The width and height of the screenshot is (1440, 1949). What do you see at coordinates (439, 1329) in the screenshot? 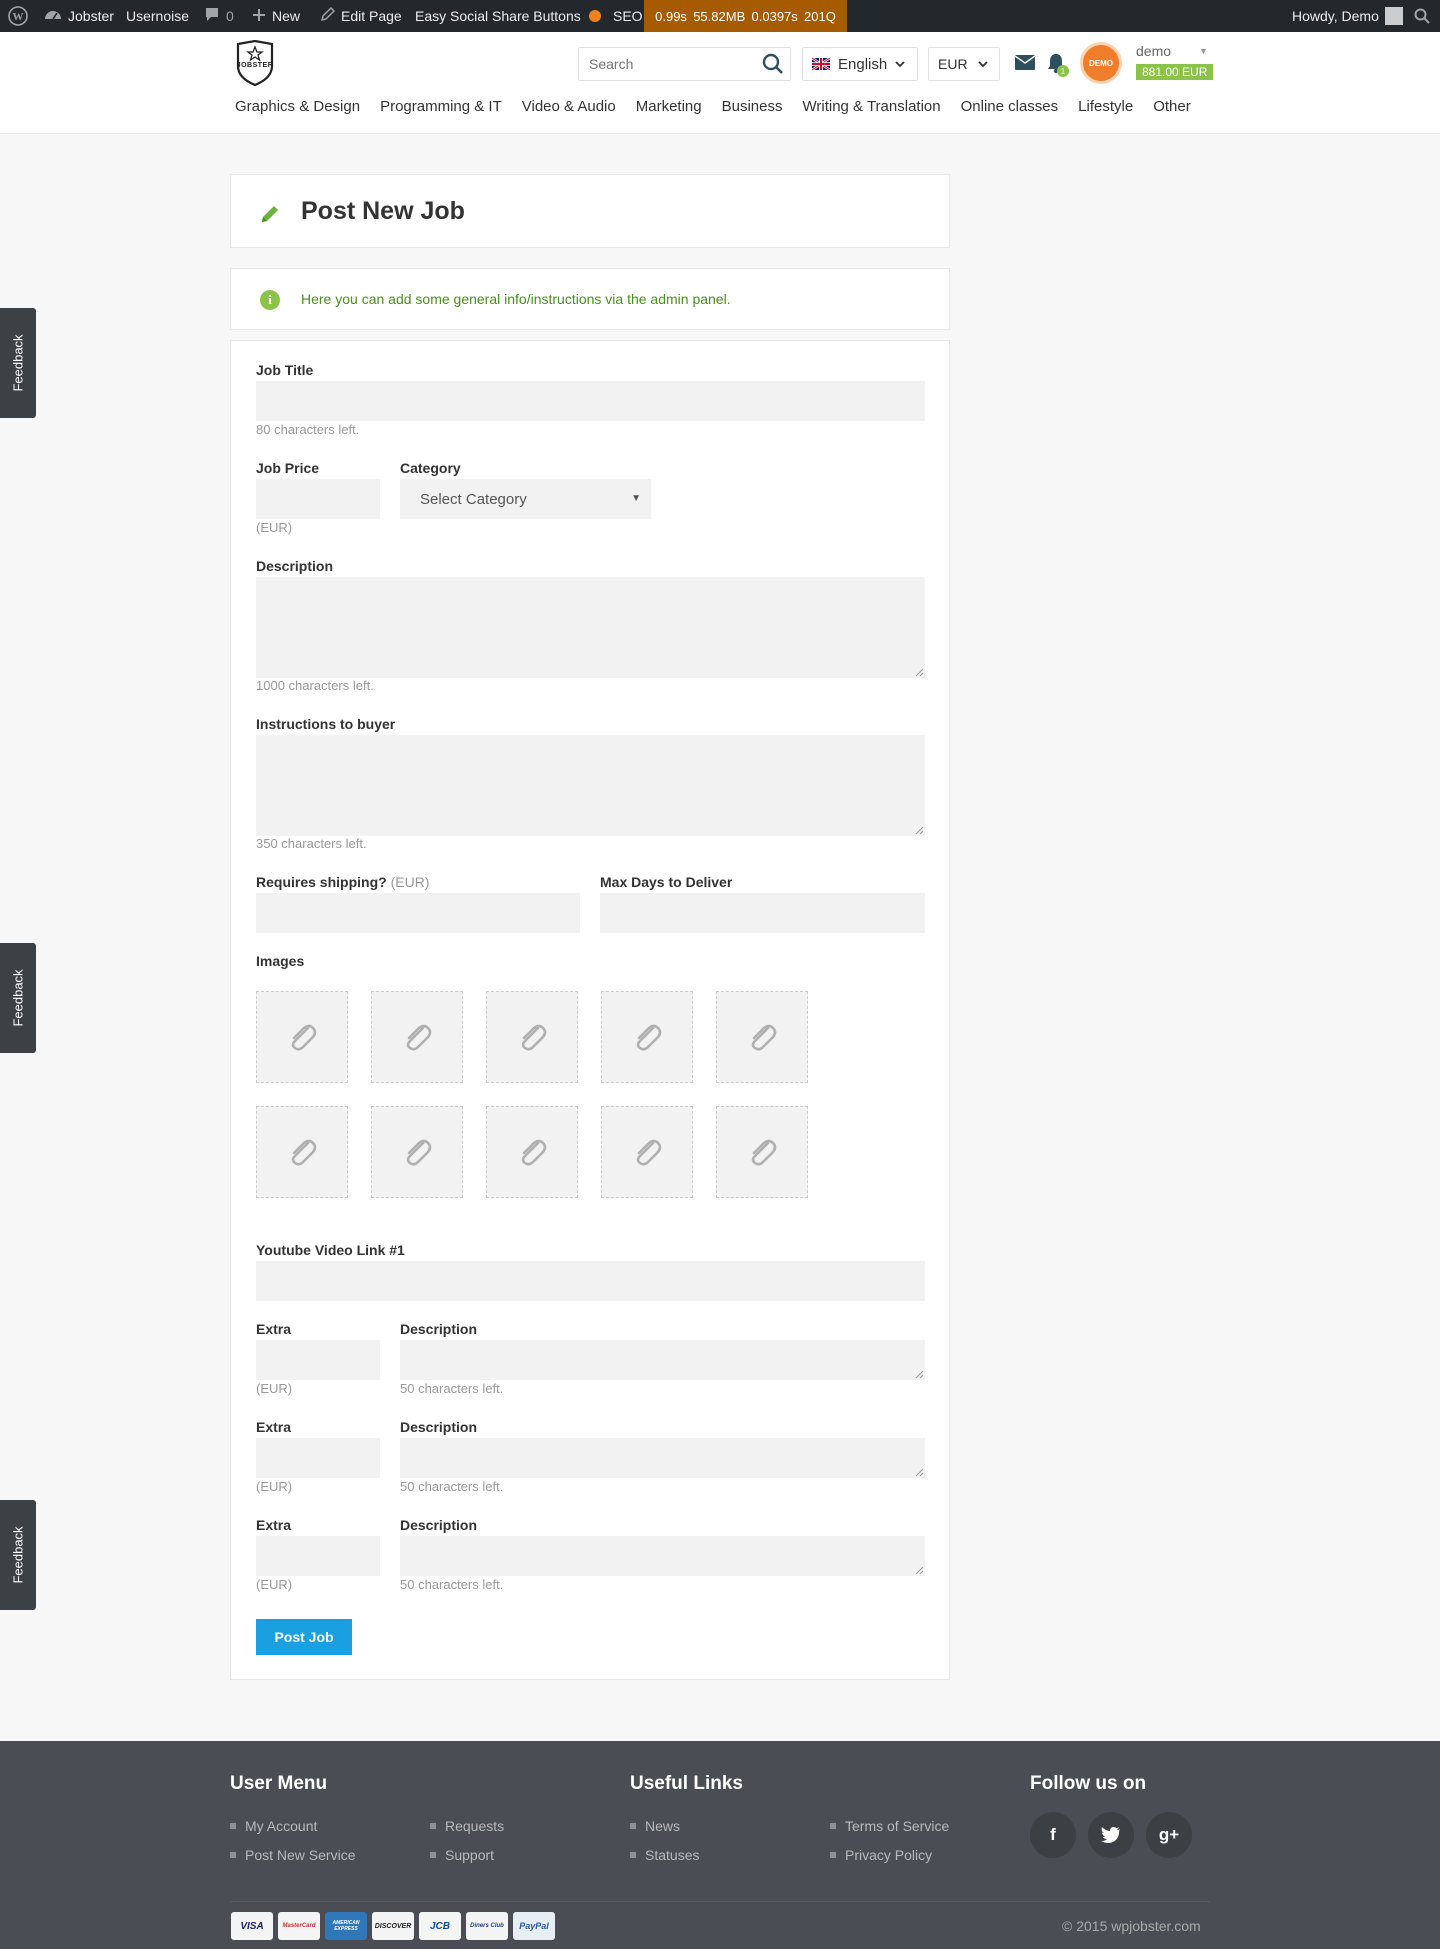
I see `extra-description-label: Description` at bounding box center [439, 1329].